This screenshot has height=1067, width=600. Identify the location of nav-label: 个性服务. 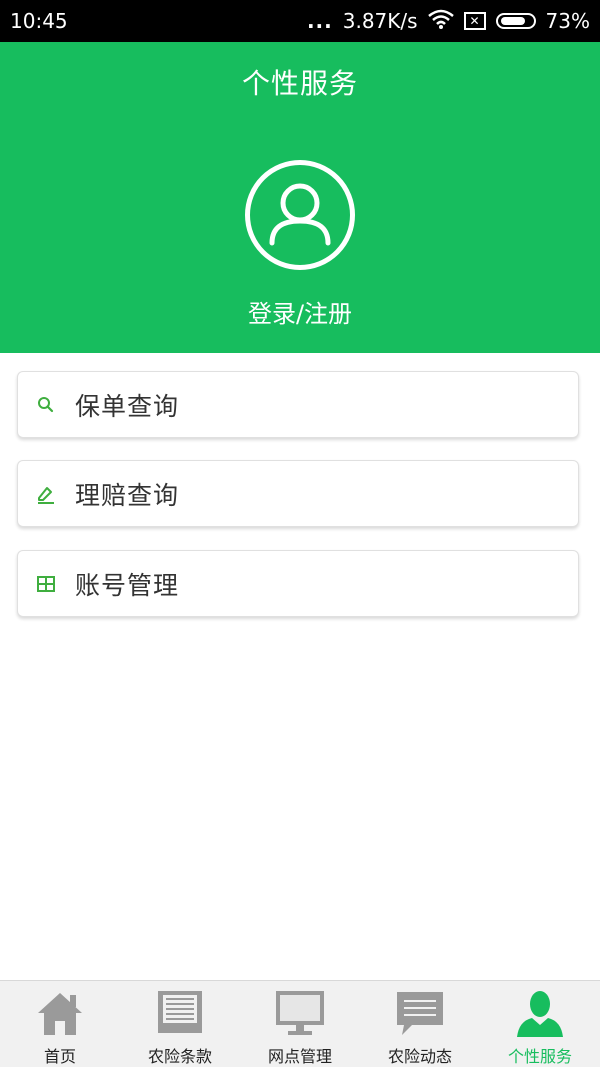
(539, 1056).